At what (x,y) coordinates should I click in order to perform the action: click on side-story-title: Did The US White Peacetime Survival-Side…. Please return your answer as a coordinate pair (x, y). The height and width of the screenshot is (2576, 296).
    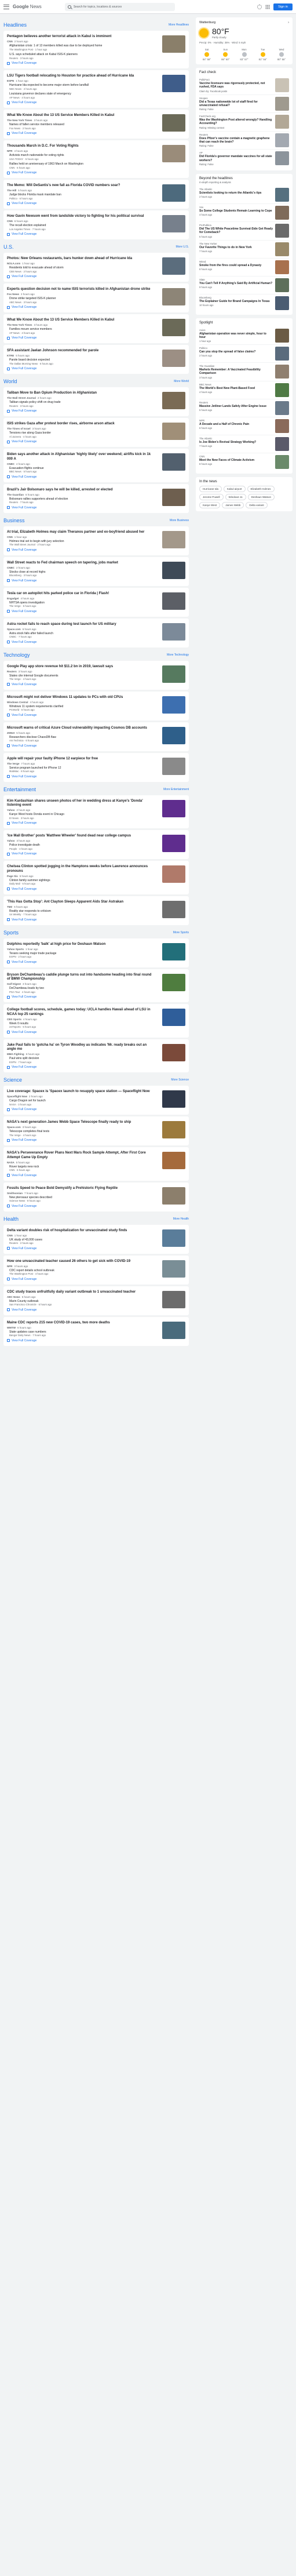
    Looking at the image, I should click on (236, 231).